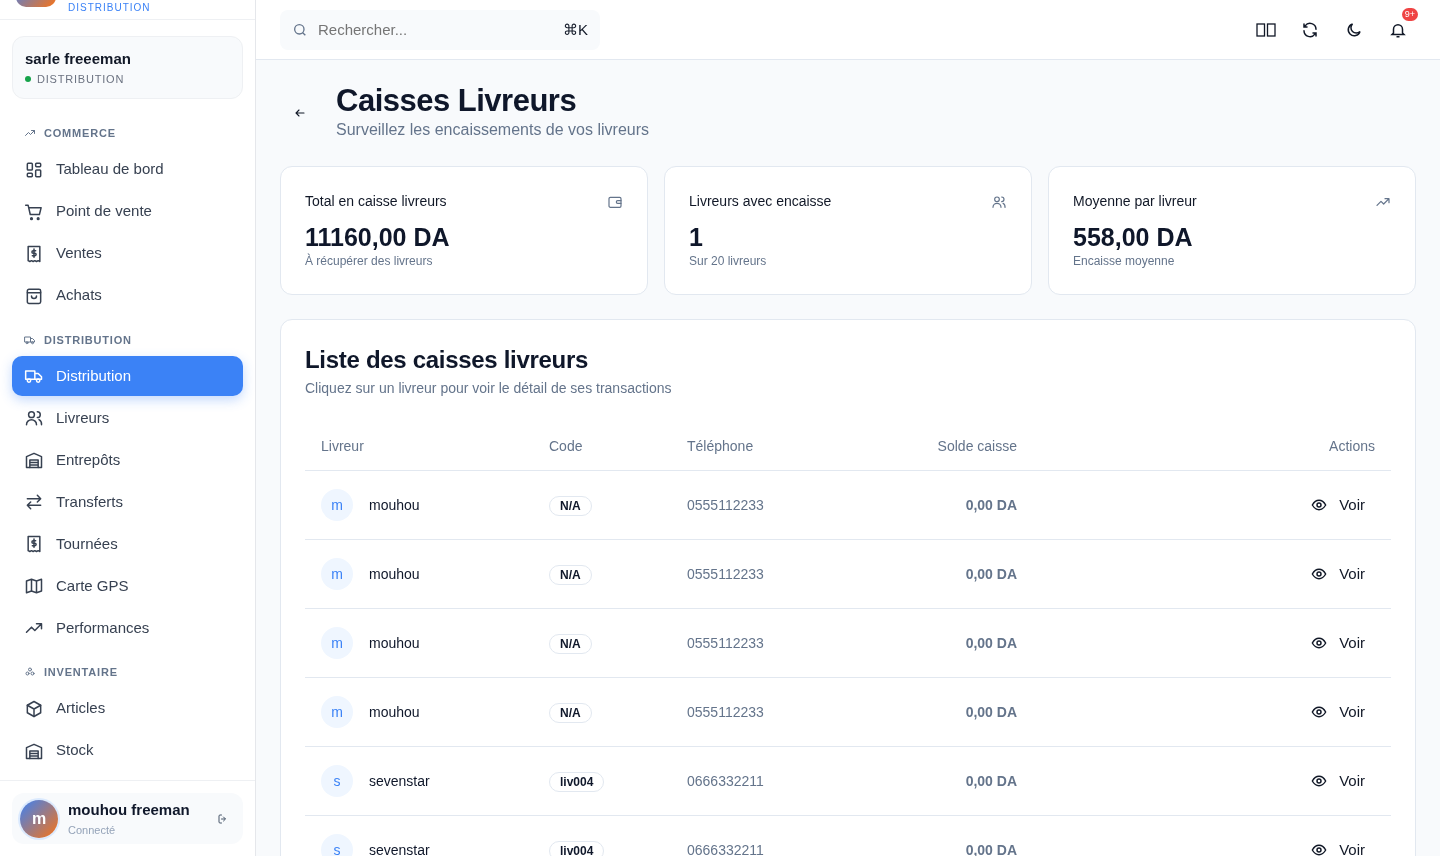 The height and width of the screenshot is (856, 1440). Describe the element at coordinates (127, 211) in the screenshot. I see `nav-item: Point de vente` at that location.